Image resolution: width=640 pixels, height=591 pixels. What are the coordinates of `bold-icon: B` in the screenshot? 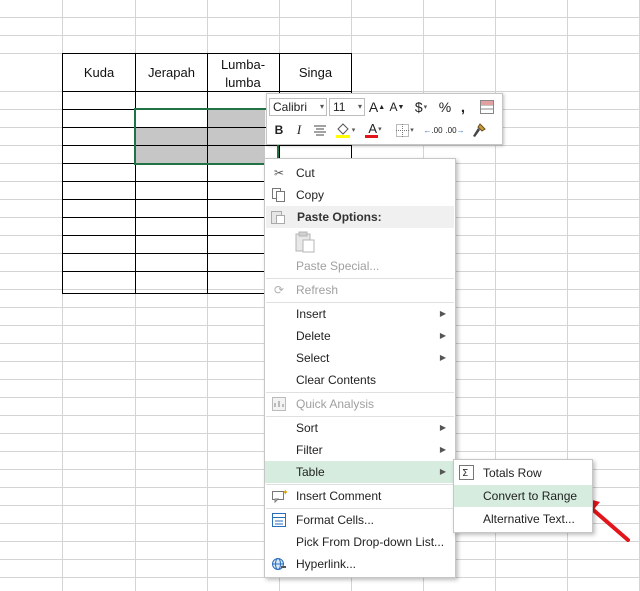 It's located at (279, 130).